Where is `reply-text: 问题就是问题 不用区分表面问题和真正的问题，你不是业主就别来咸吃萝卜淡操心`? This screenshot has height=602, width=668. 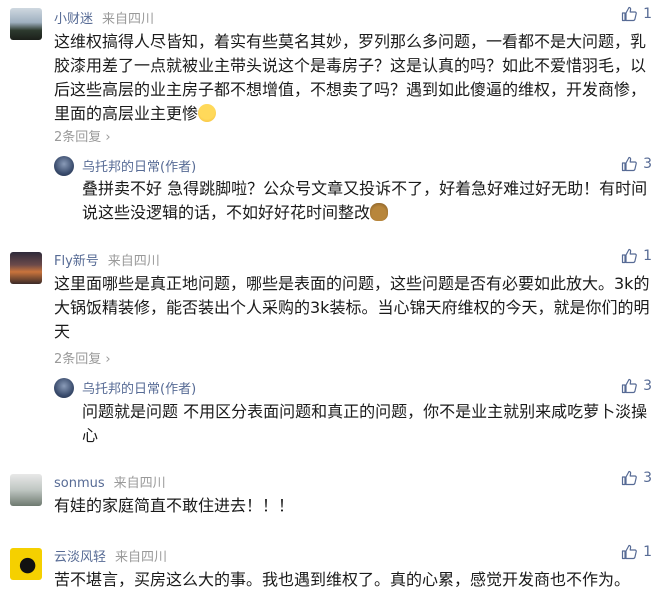
reply-text: 问题就是问题 不用区分表面问题和真正的问题，你不是业主就别来咸吃萝卜淡操心 is located at coordinates (365, 423).